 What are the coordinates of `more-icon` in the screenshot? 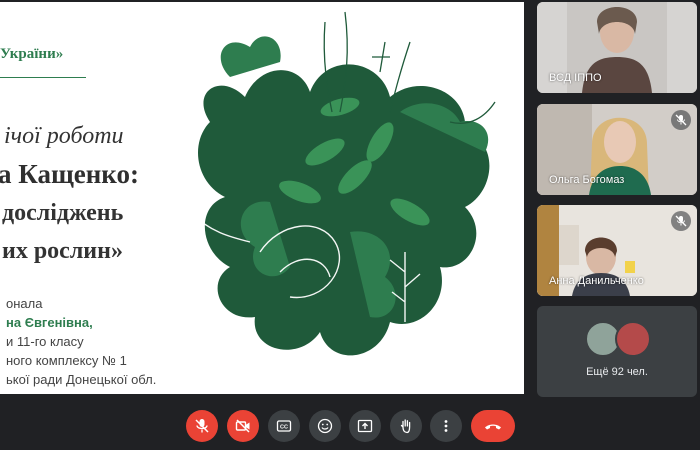 It's located at (446, 426).